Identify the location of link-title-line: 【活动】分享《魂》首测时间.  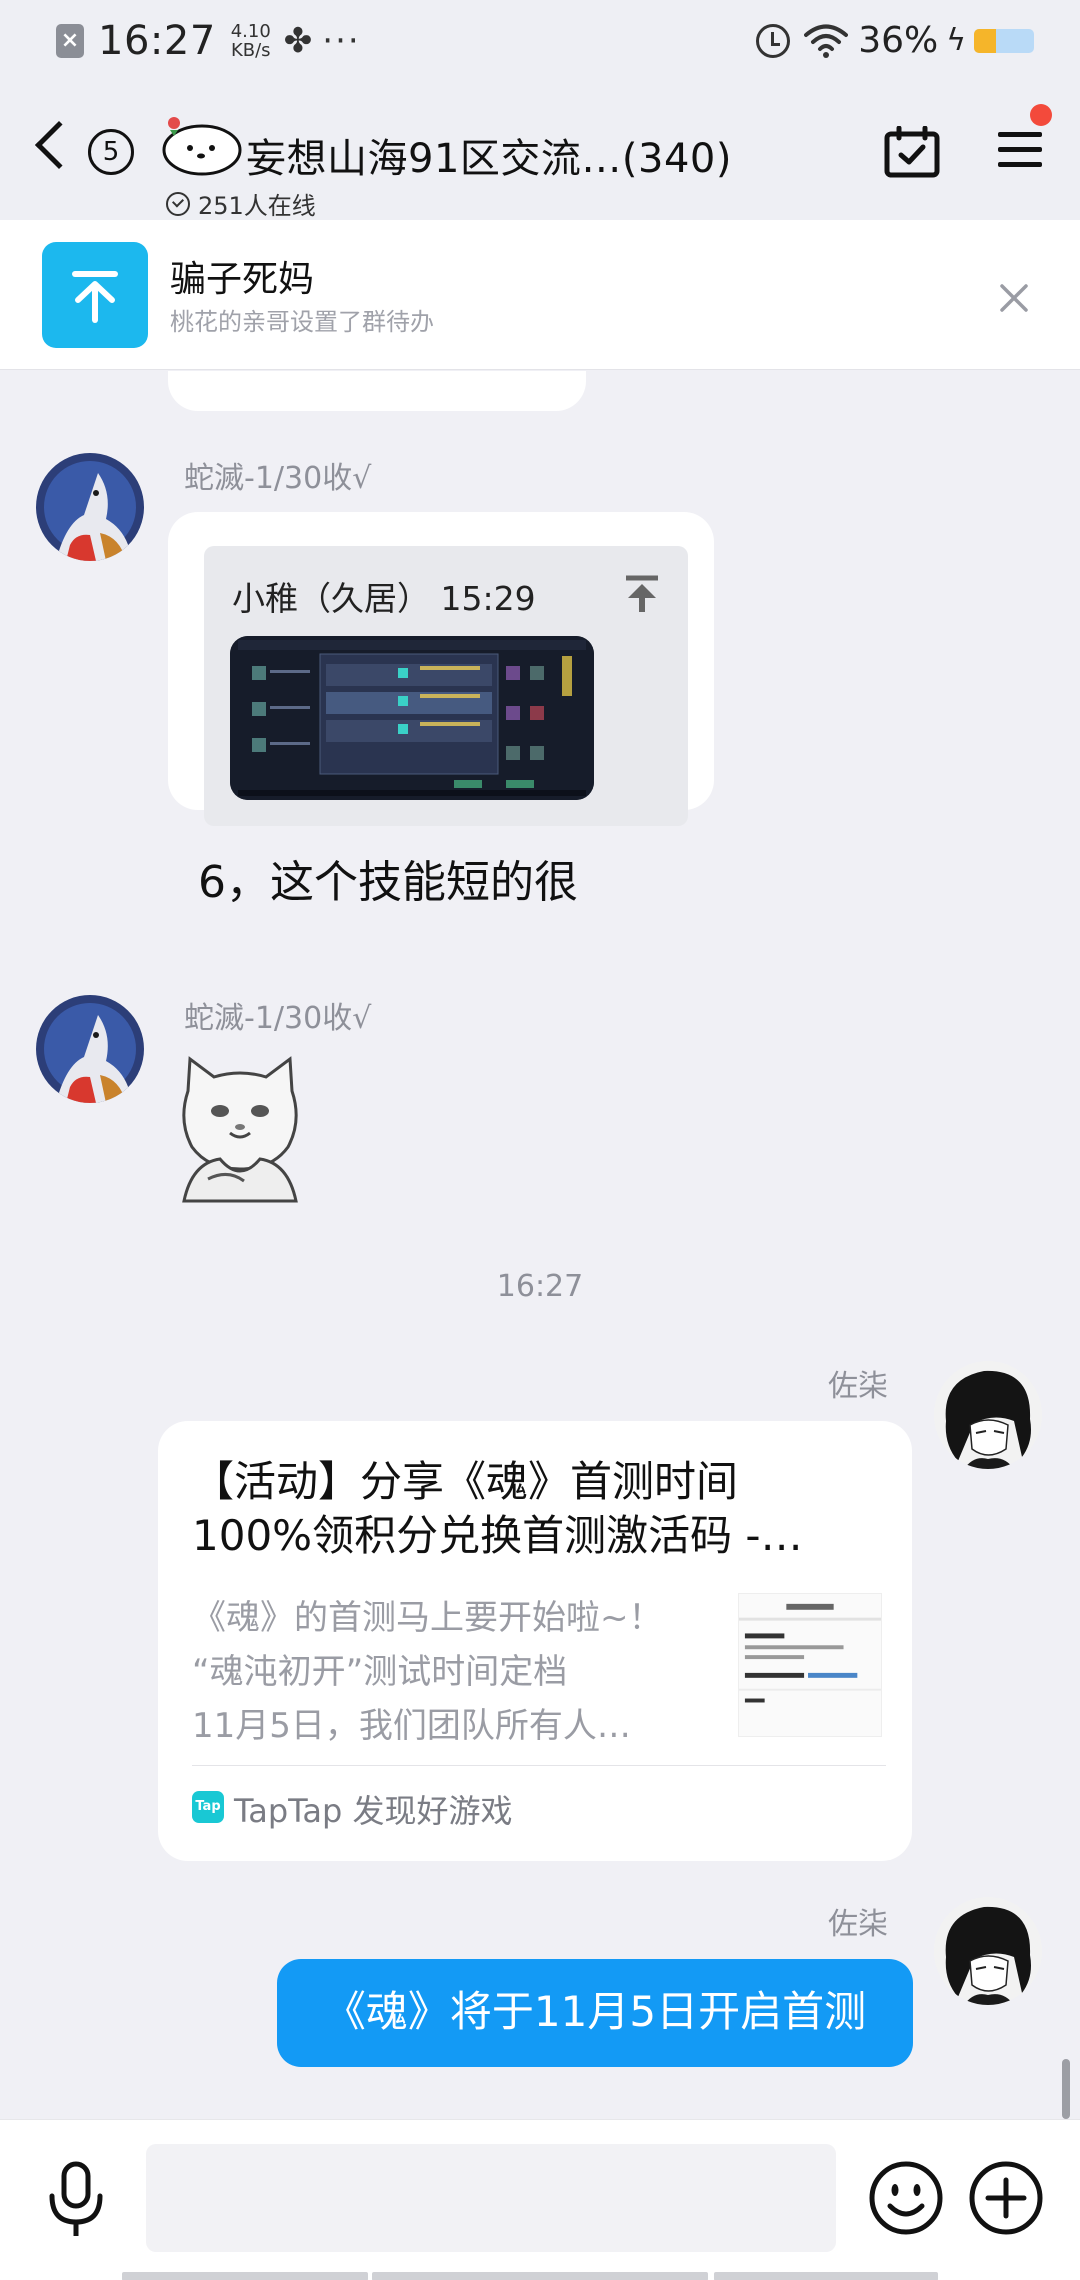
(465, 1481).